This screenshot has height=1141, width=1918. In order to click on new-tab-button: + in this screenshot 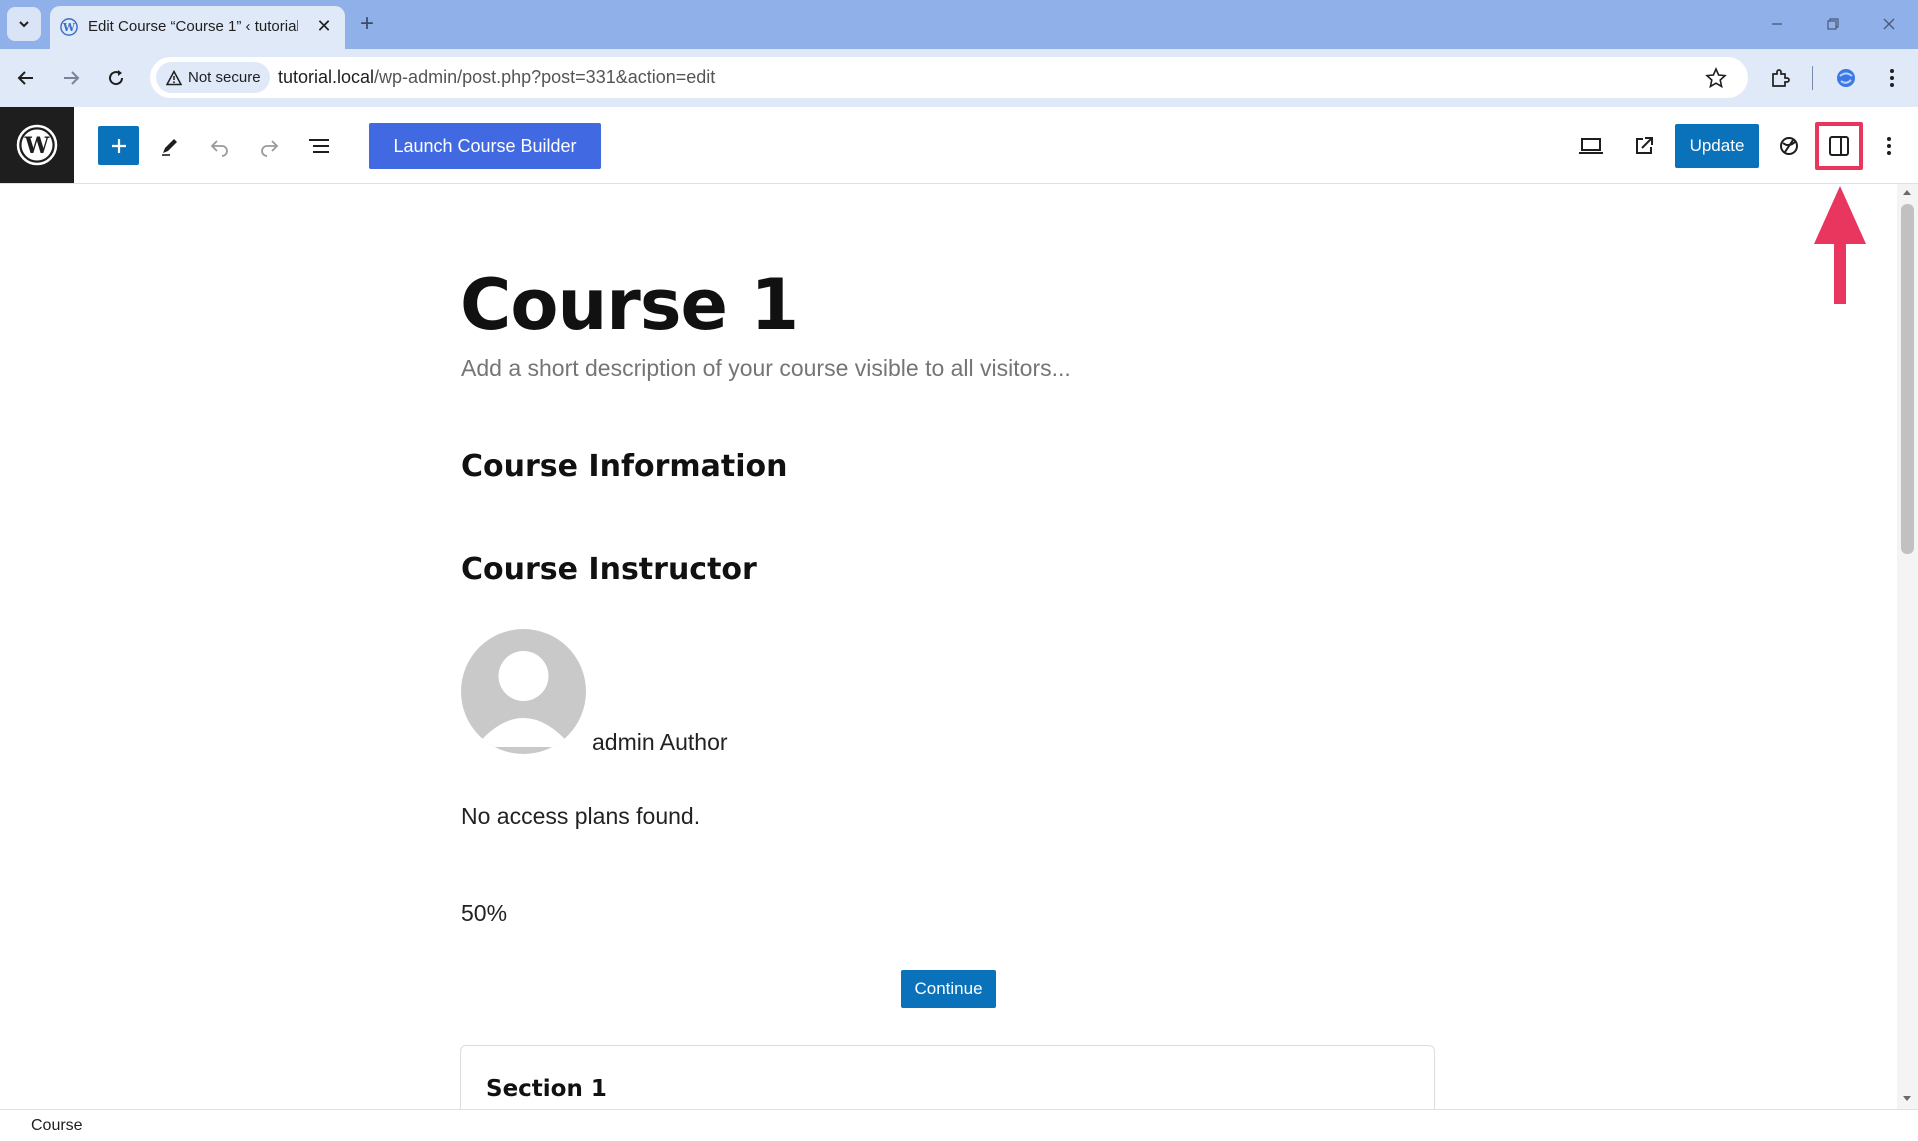, I will do `click(367, 24)`.